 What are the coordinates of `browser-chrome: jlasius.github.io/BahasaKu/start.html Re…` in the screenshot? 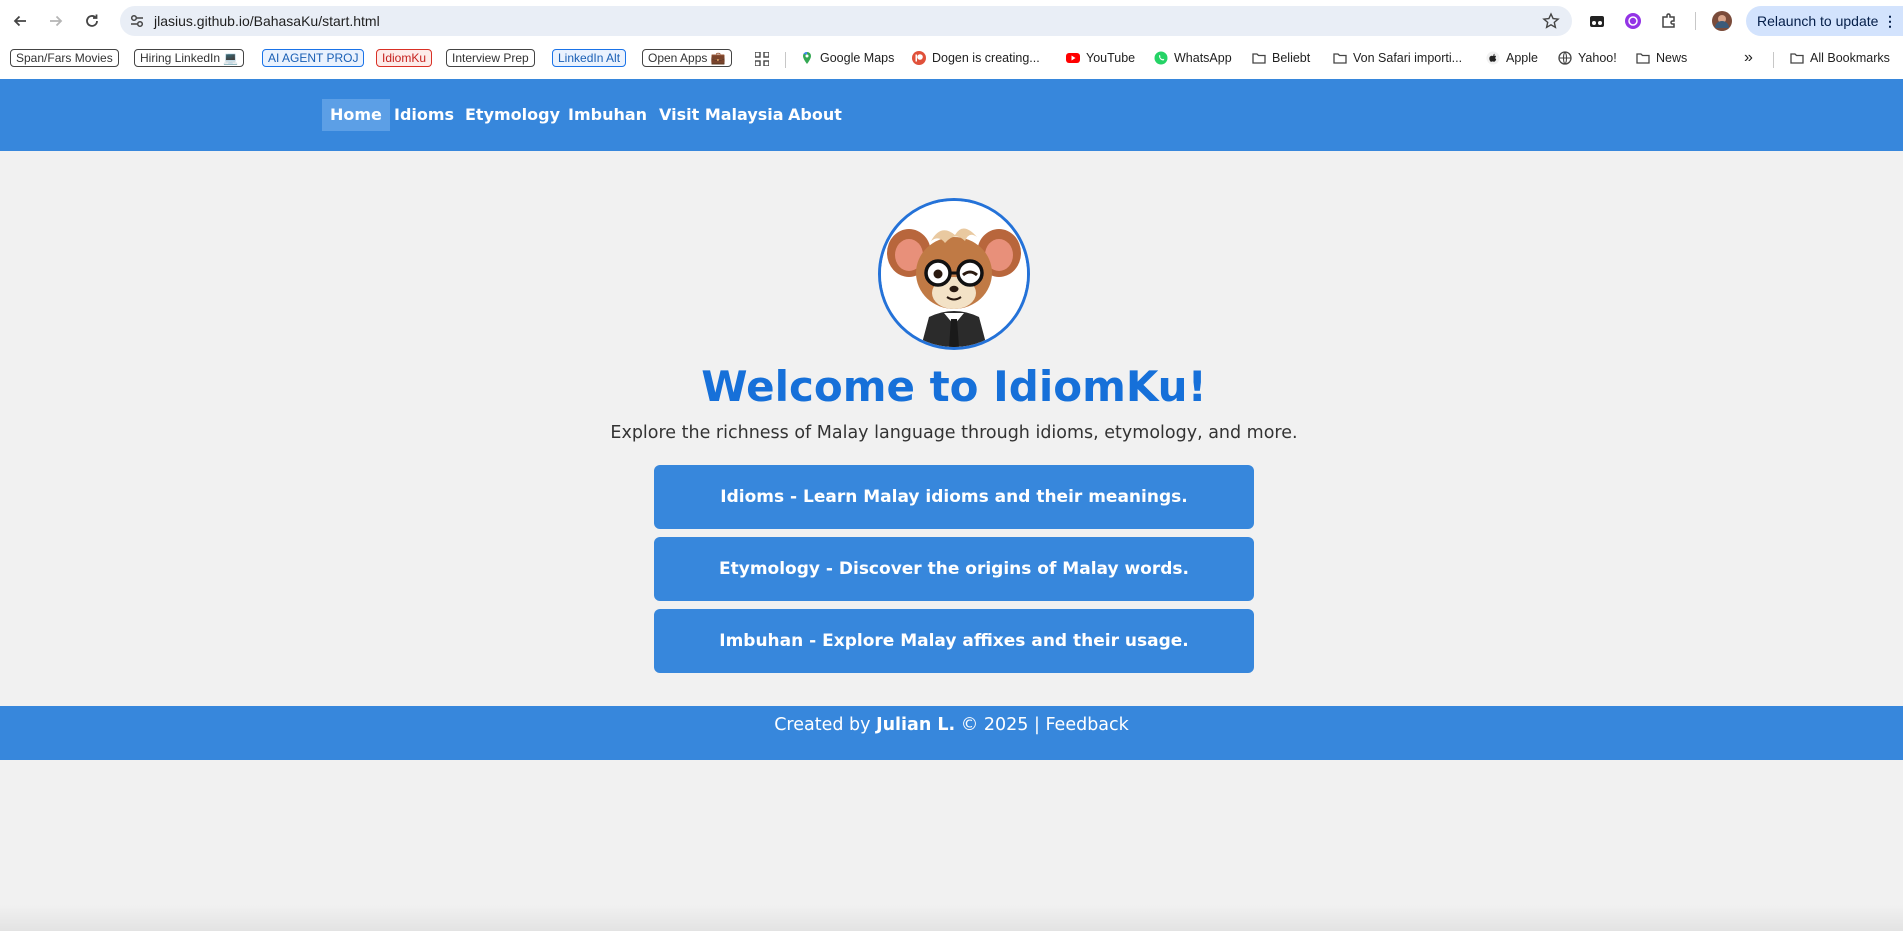 It's located at (951, 39).